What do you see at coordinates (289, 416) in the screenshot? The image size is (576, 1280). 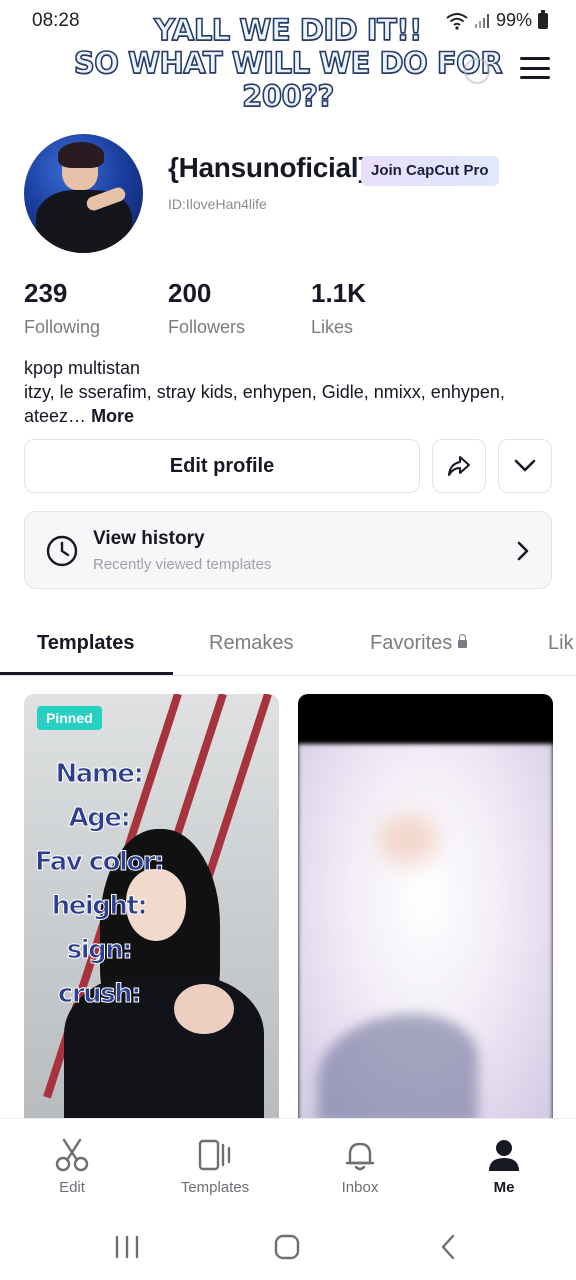 I see `bio-line-last: ateez… More` at bounding box center [289, 416].